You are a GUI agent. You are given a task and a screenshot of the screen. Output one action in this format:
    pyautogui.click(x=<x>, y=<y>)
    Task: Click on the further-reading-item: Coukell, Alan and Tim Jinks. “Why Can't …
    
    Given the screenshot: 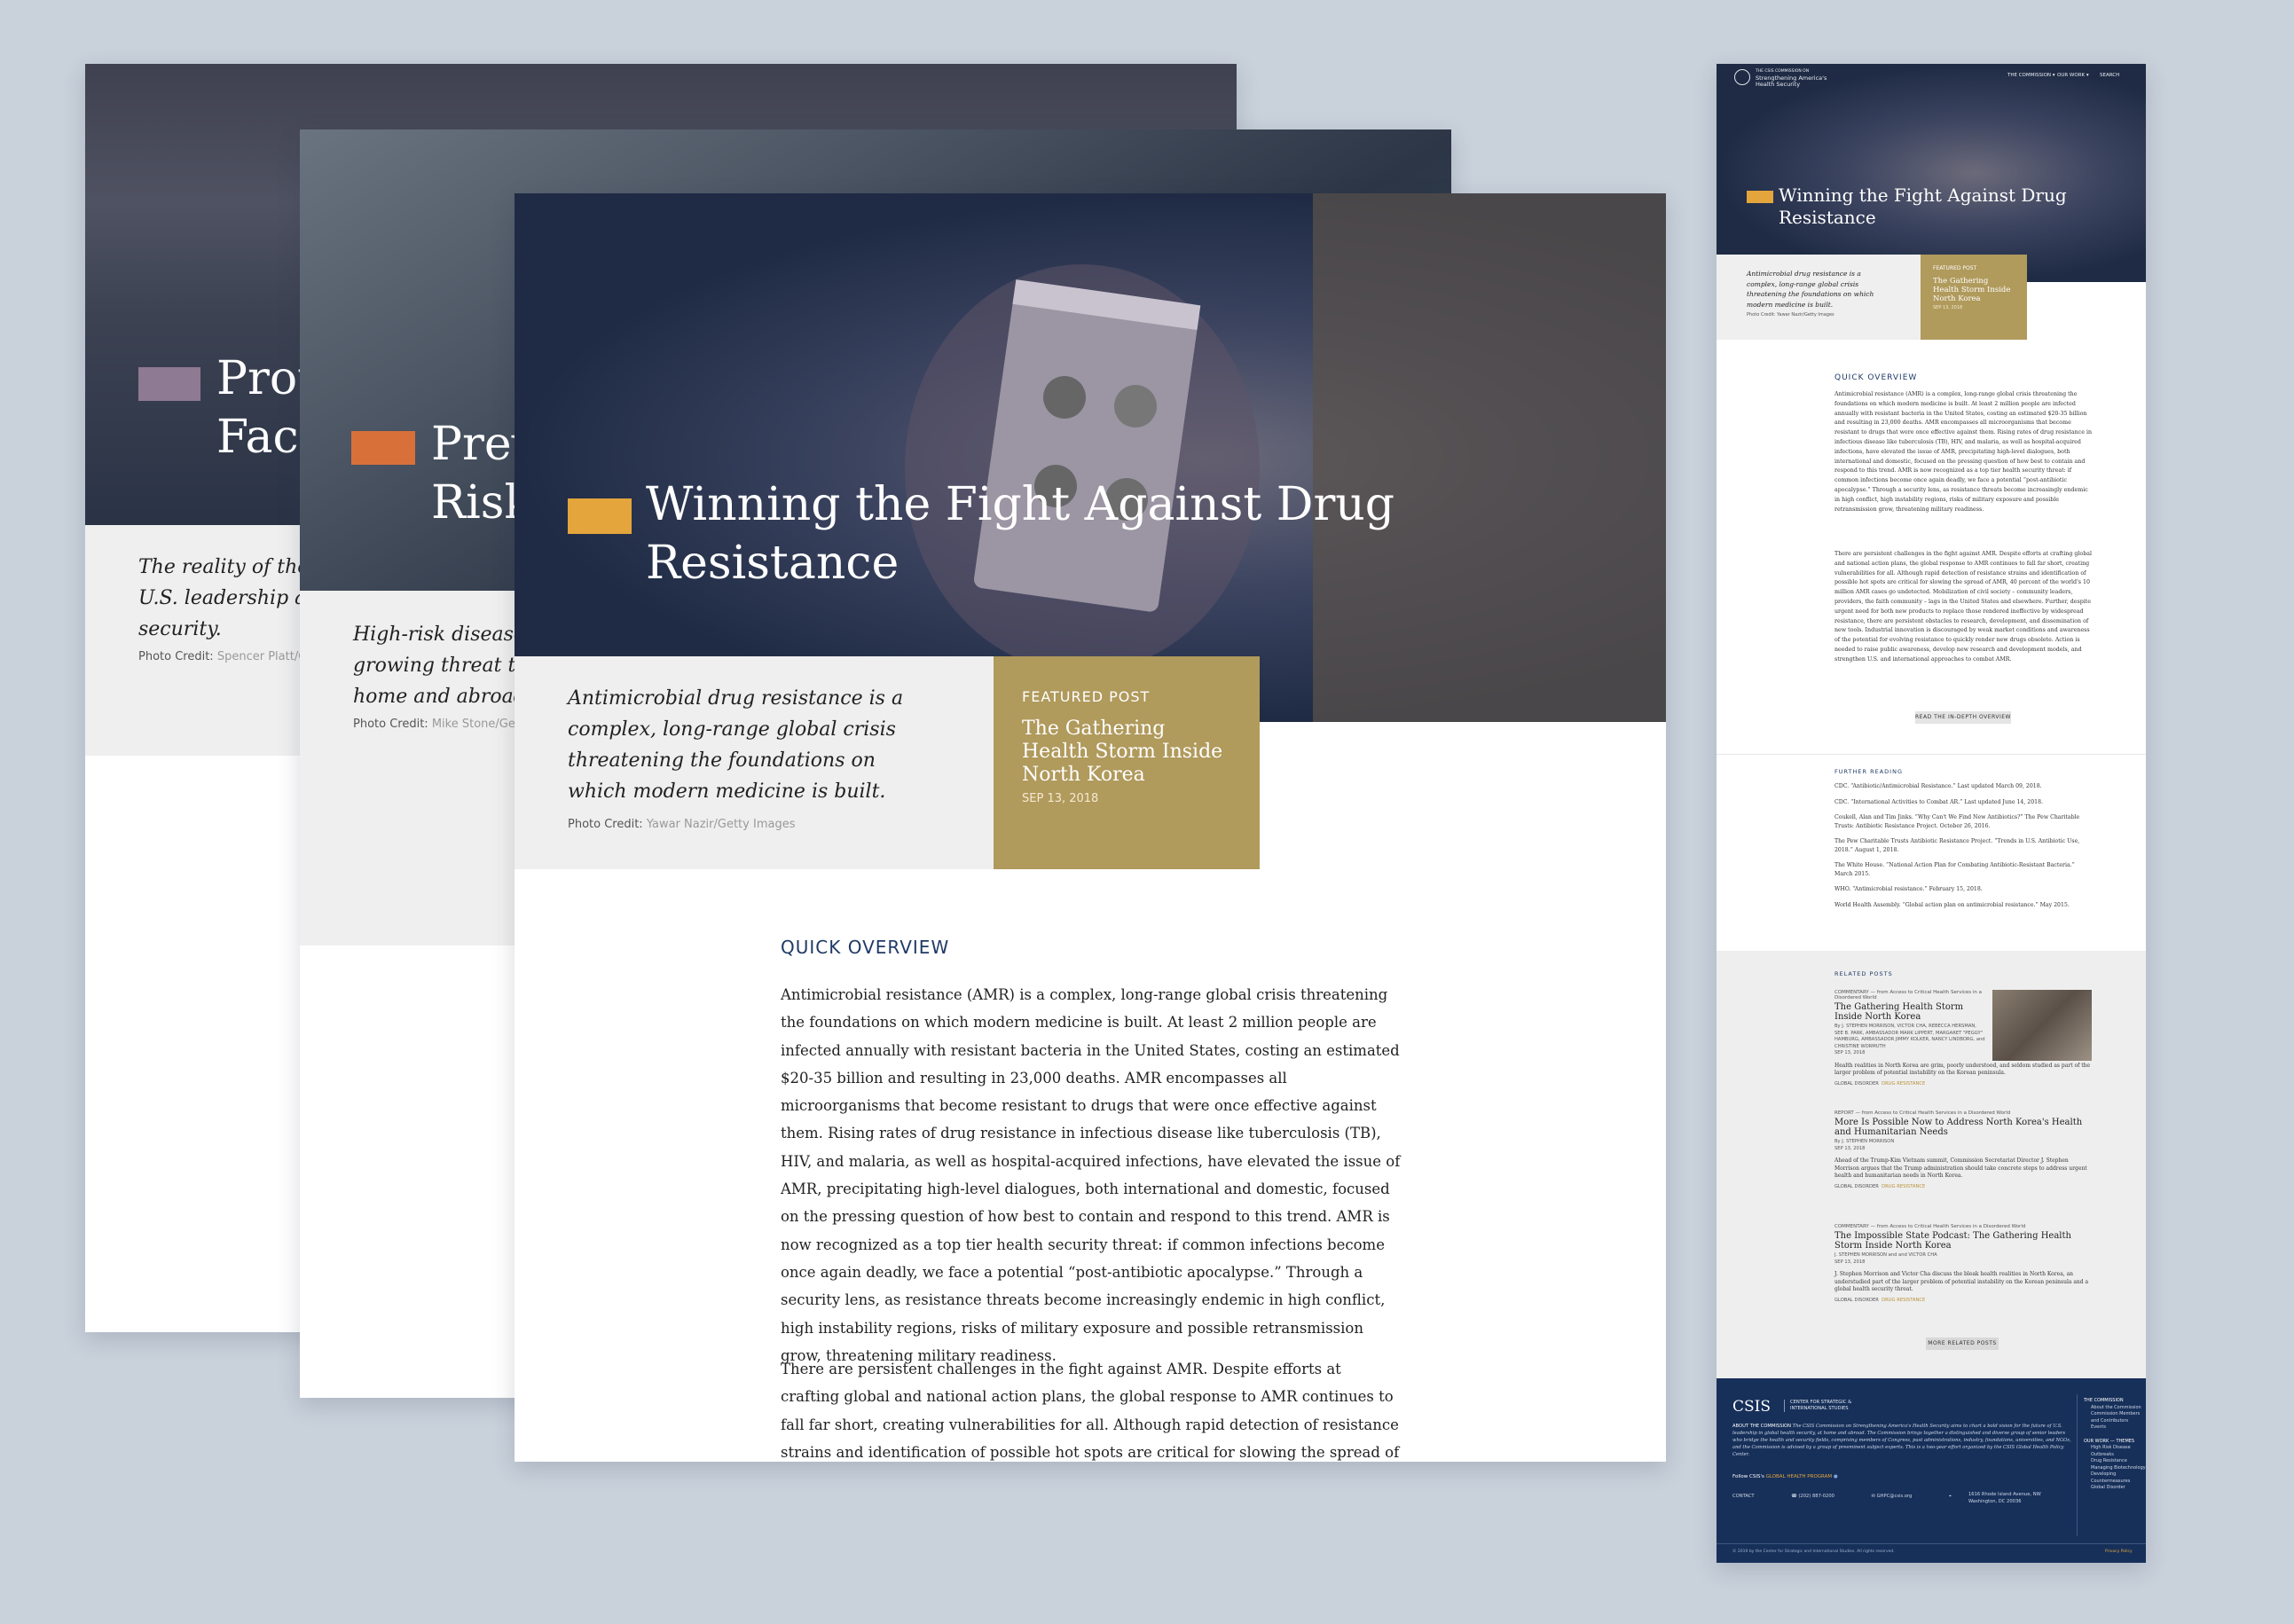 What is the action you would take?
    pyautogui.click(x=1963, y=822)
    